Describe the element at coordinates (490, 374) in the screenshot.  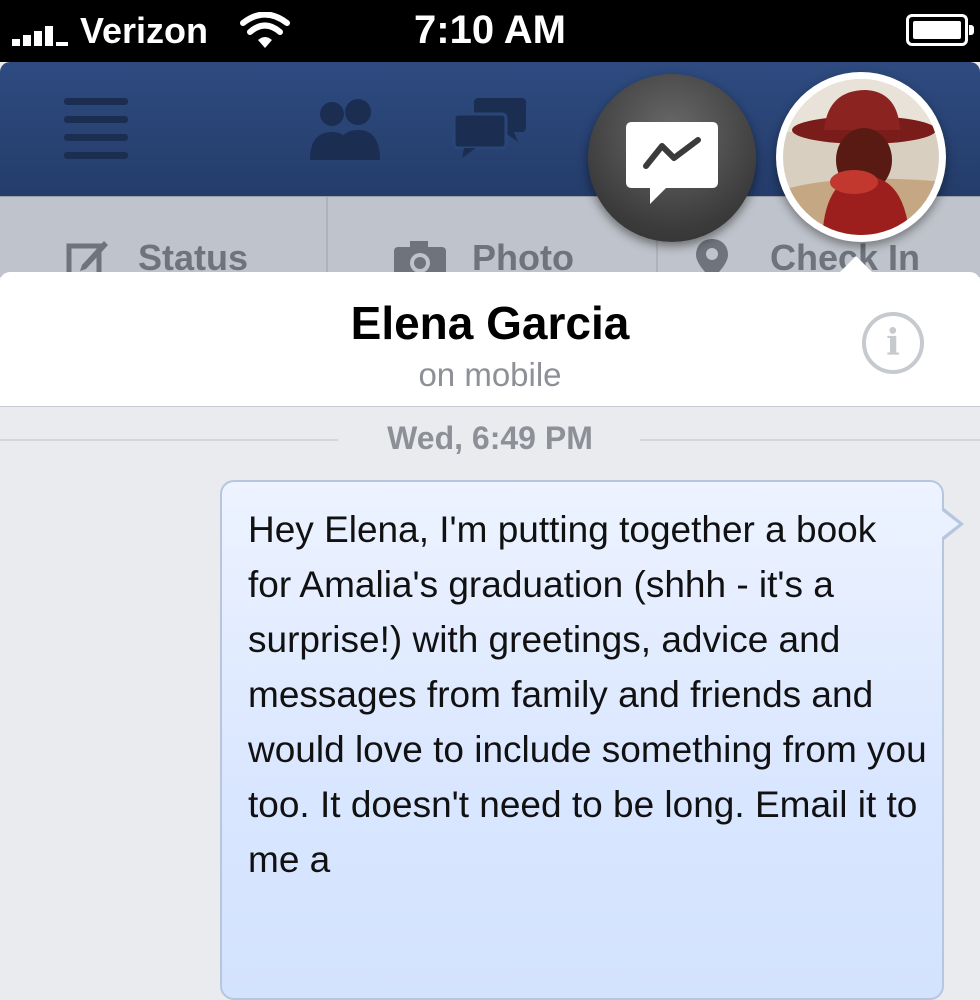
I see `presence-status: on mobile` at that location.